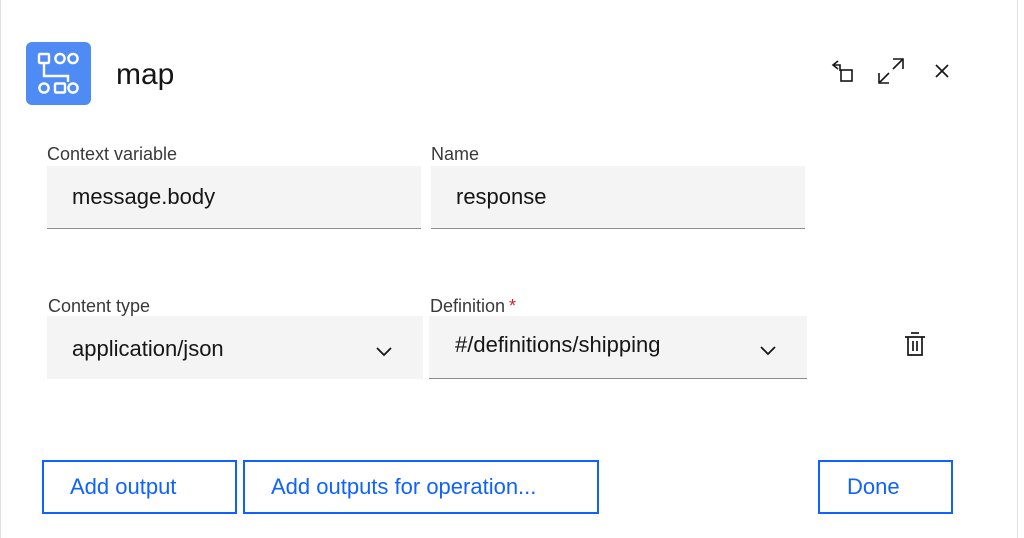 The image size is (1024, 538). I want to click on definition-value: #/definitions/shipping, so click(558, 344).